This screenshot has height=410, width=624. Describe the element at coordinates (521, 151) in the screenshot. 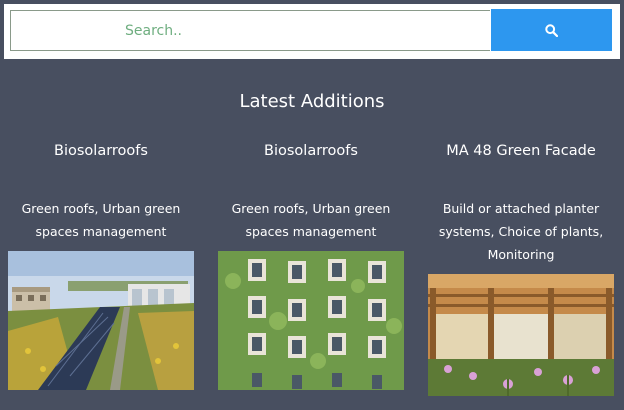

I see `card-title: MA 48 Green Facade` at that location.